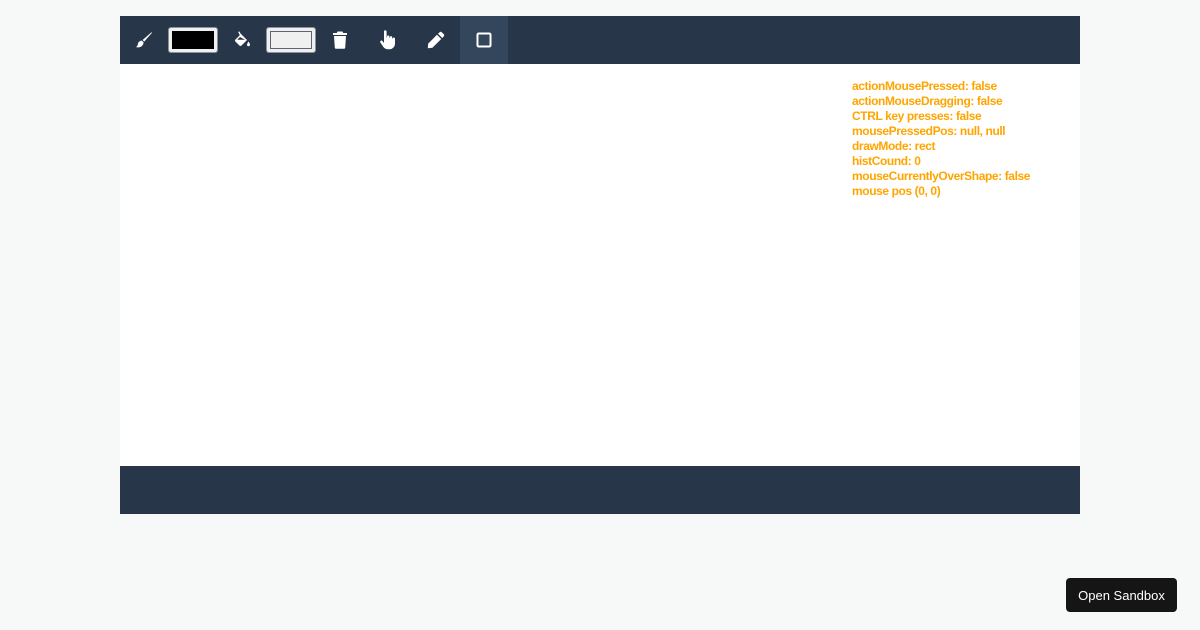 Image resolution: width=1200 pixels, height=630 pixels. I want to click on fill-color-swatch-inner, so click(291, 40).